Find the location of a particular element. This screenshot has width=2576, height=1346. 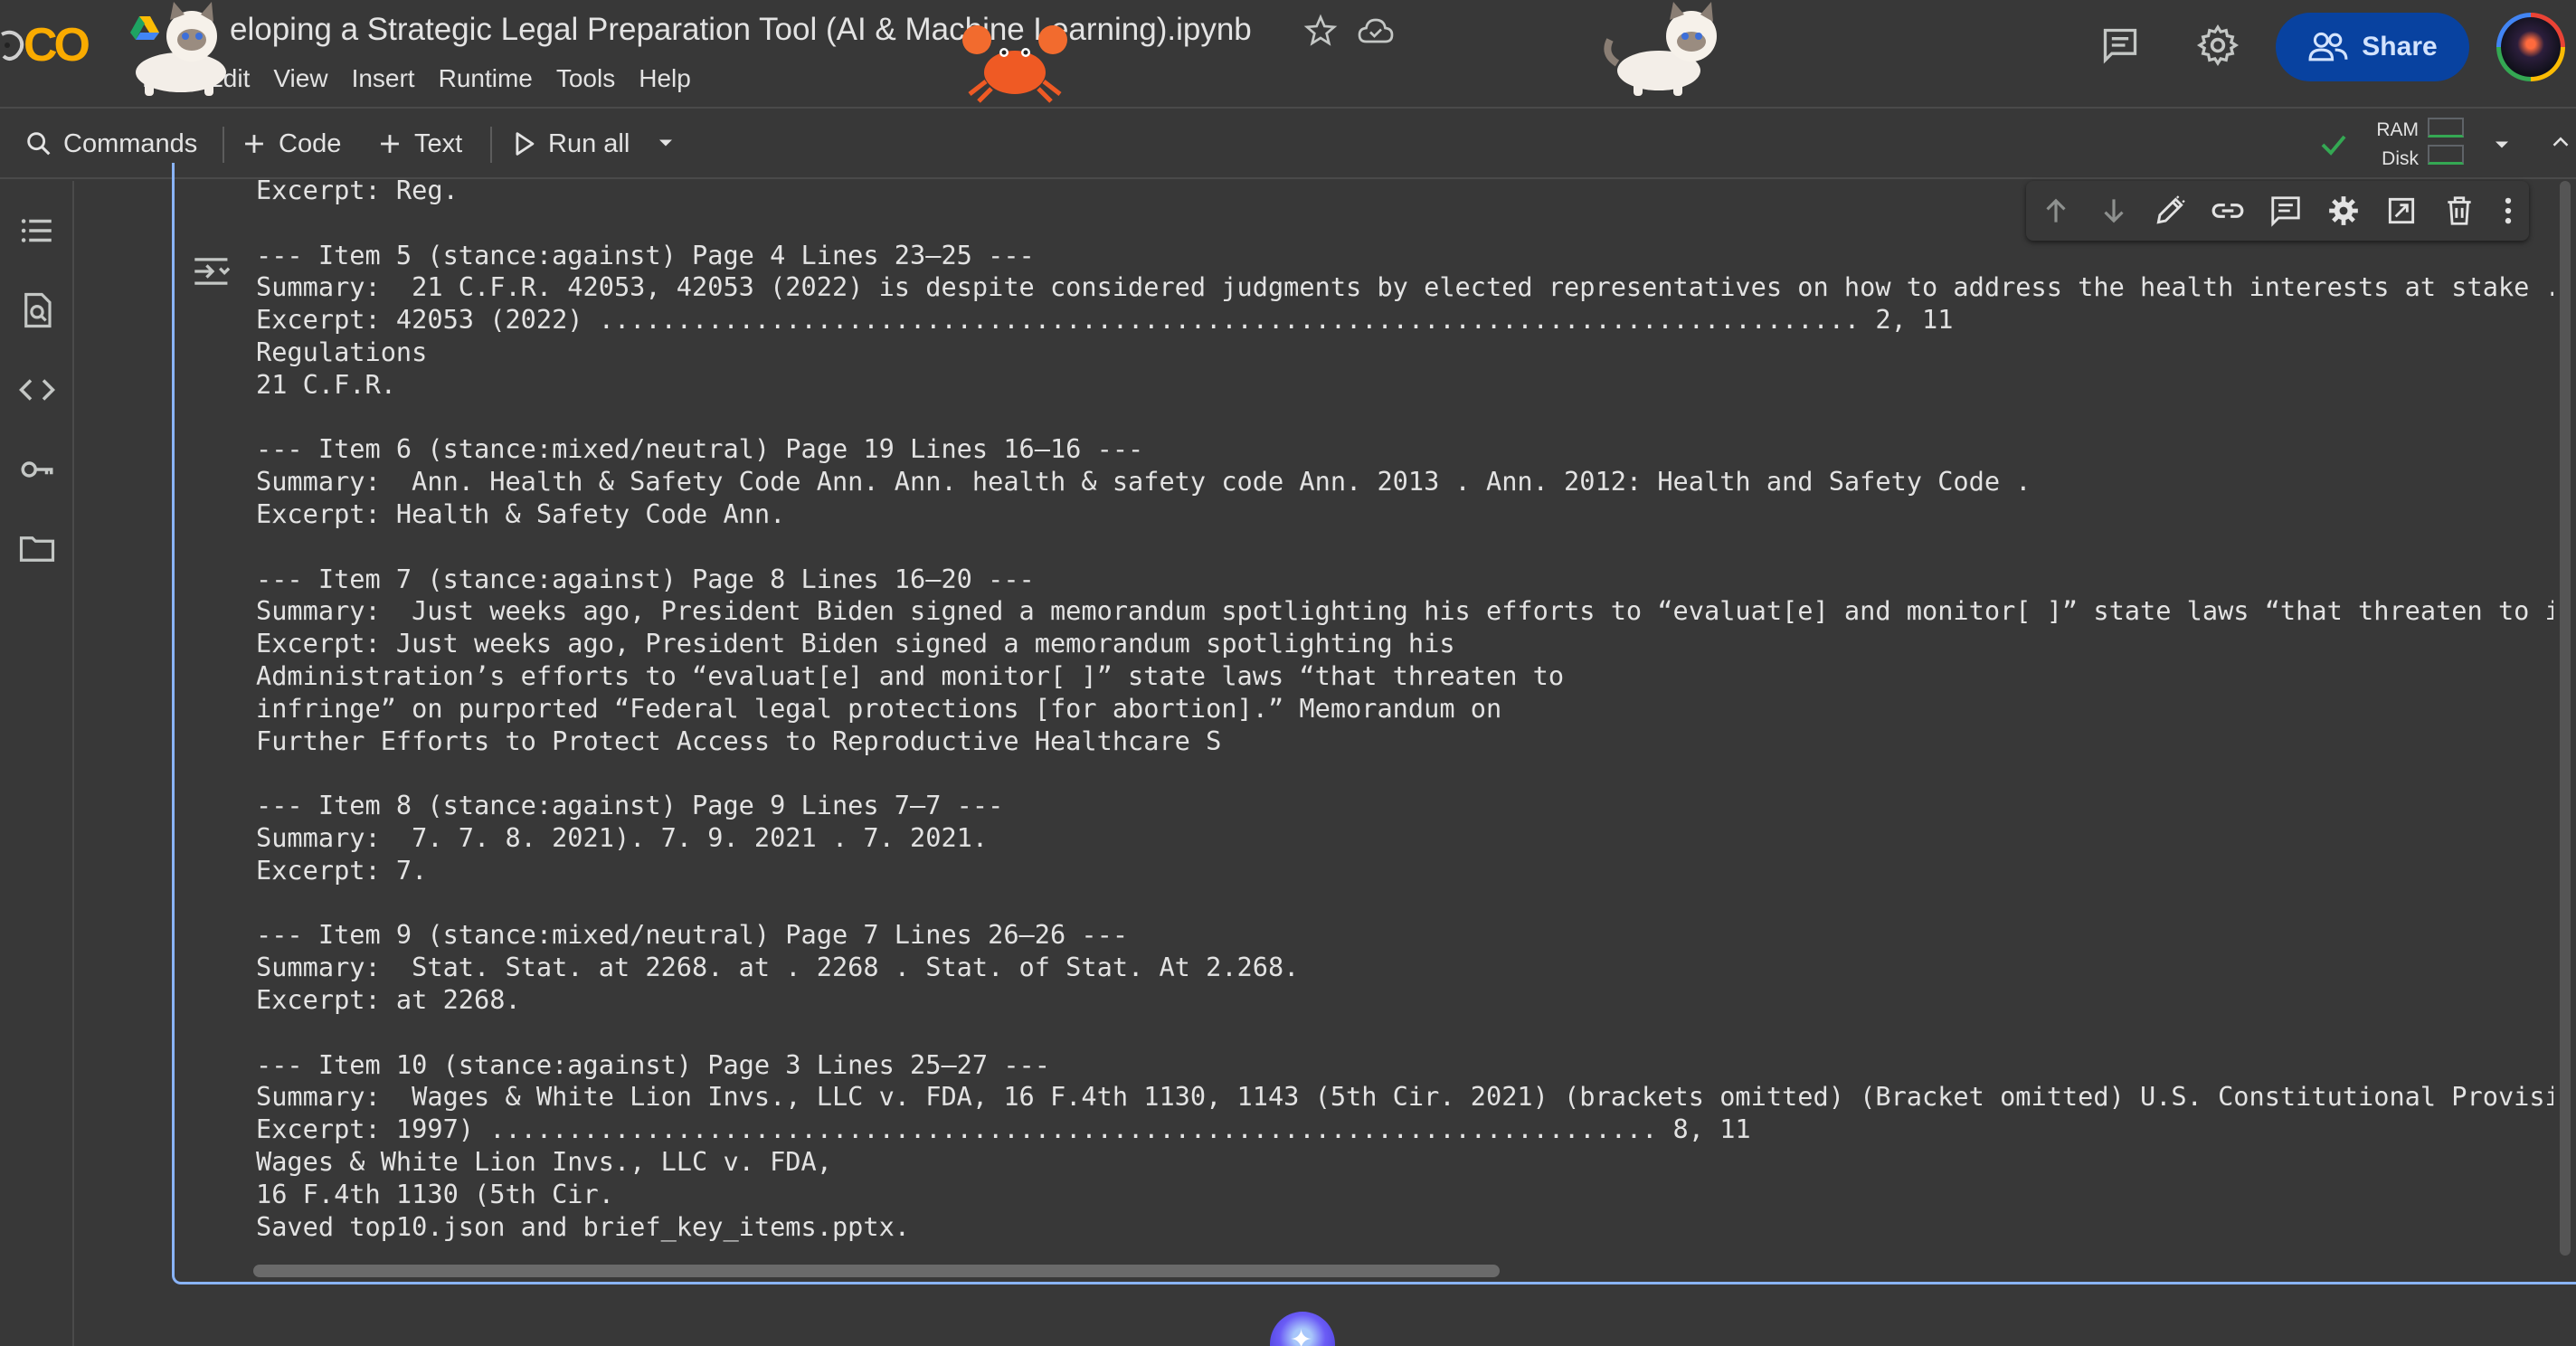

run-all-button: Run all is located at coordinates (569, 144).